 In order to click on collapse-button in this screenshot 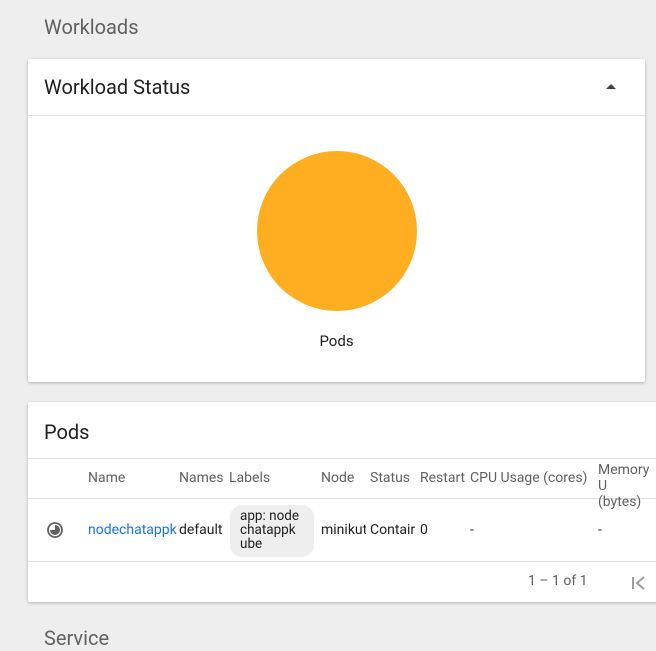, I will do `click(611, 87)`.